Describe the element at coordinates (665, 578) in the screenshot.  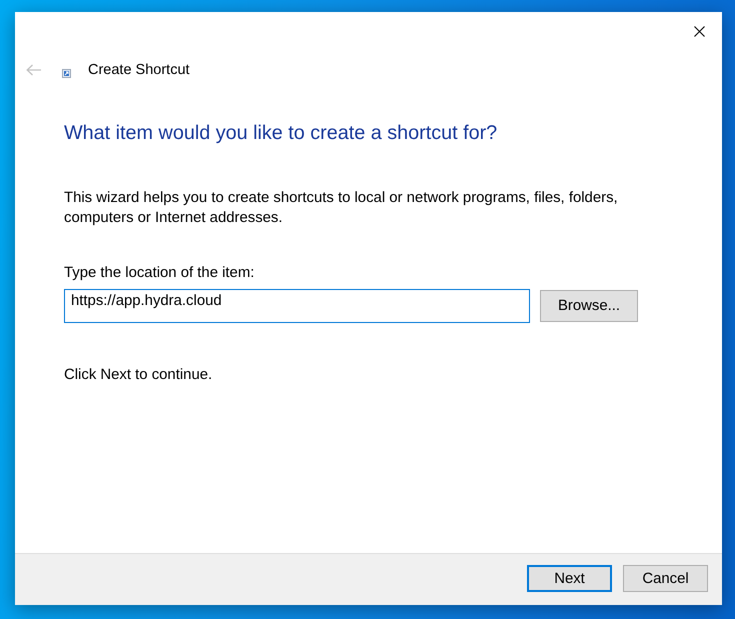
I see `cancel-button: Cancel` at that location.